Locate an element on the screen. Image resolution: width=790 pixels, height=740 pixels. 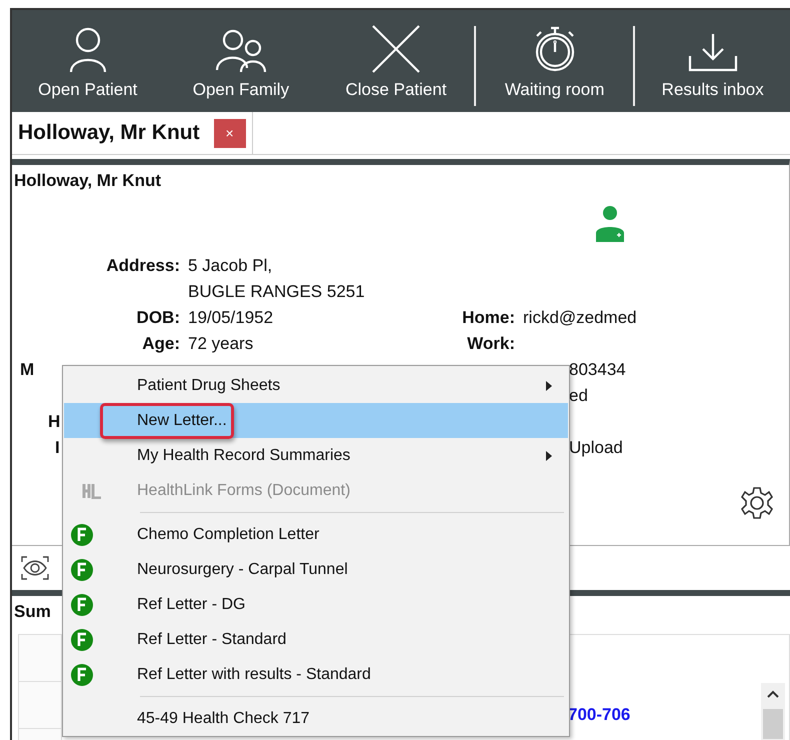
field-label: DOB: is located at coordinates (158, 317).